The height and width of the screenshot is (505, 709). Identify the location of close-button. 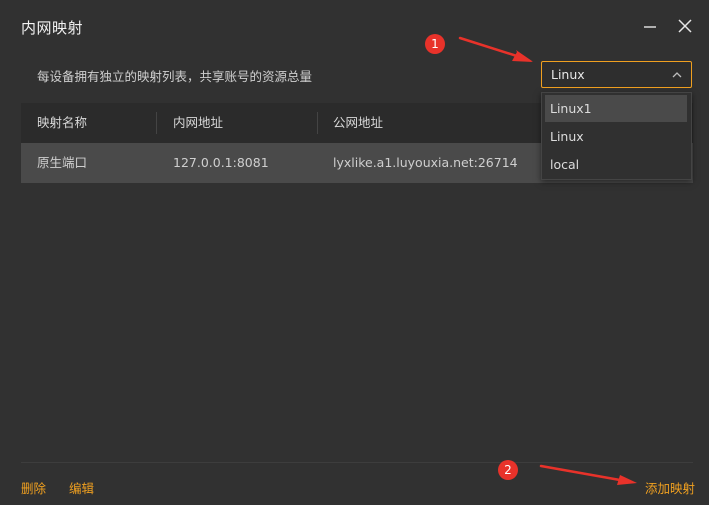
(685, 26).